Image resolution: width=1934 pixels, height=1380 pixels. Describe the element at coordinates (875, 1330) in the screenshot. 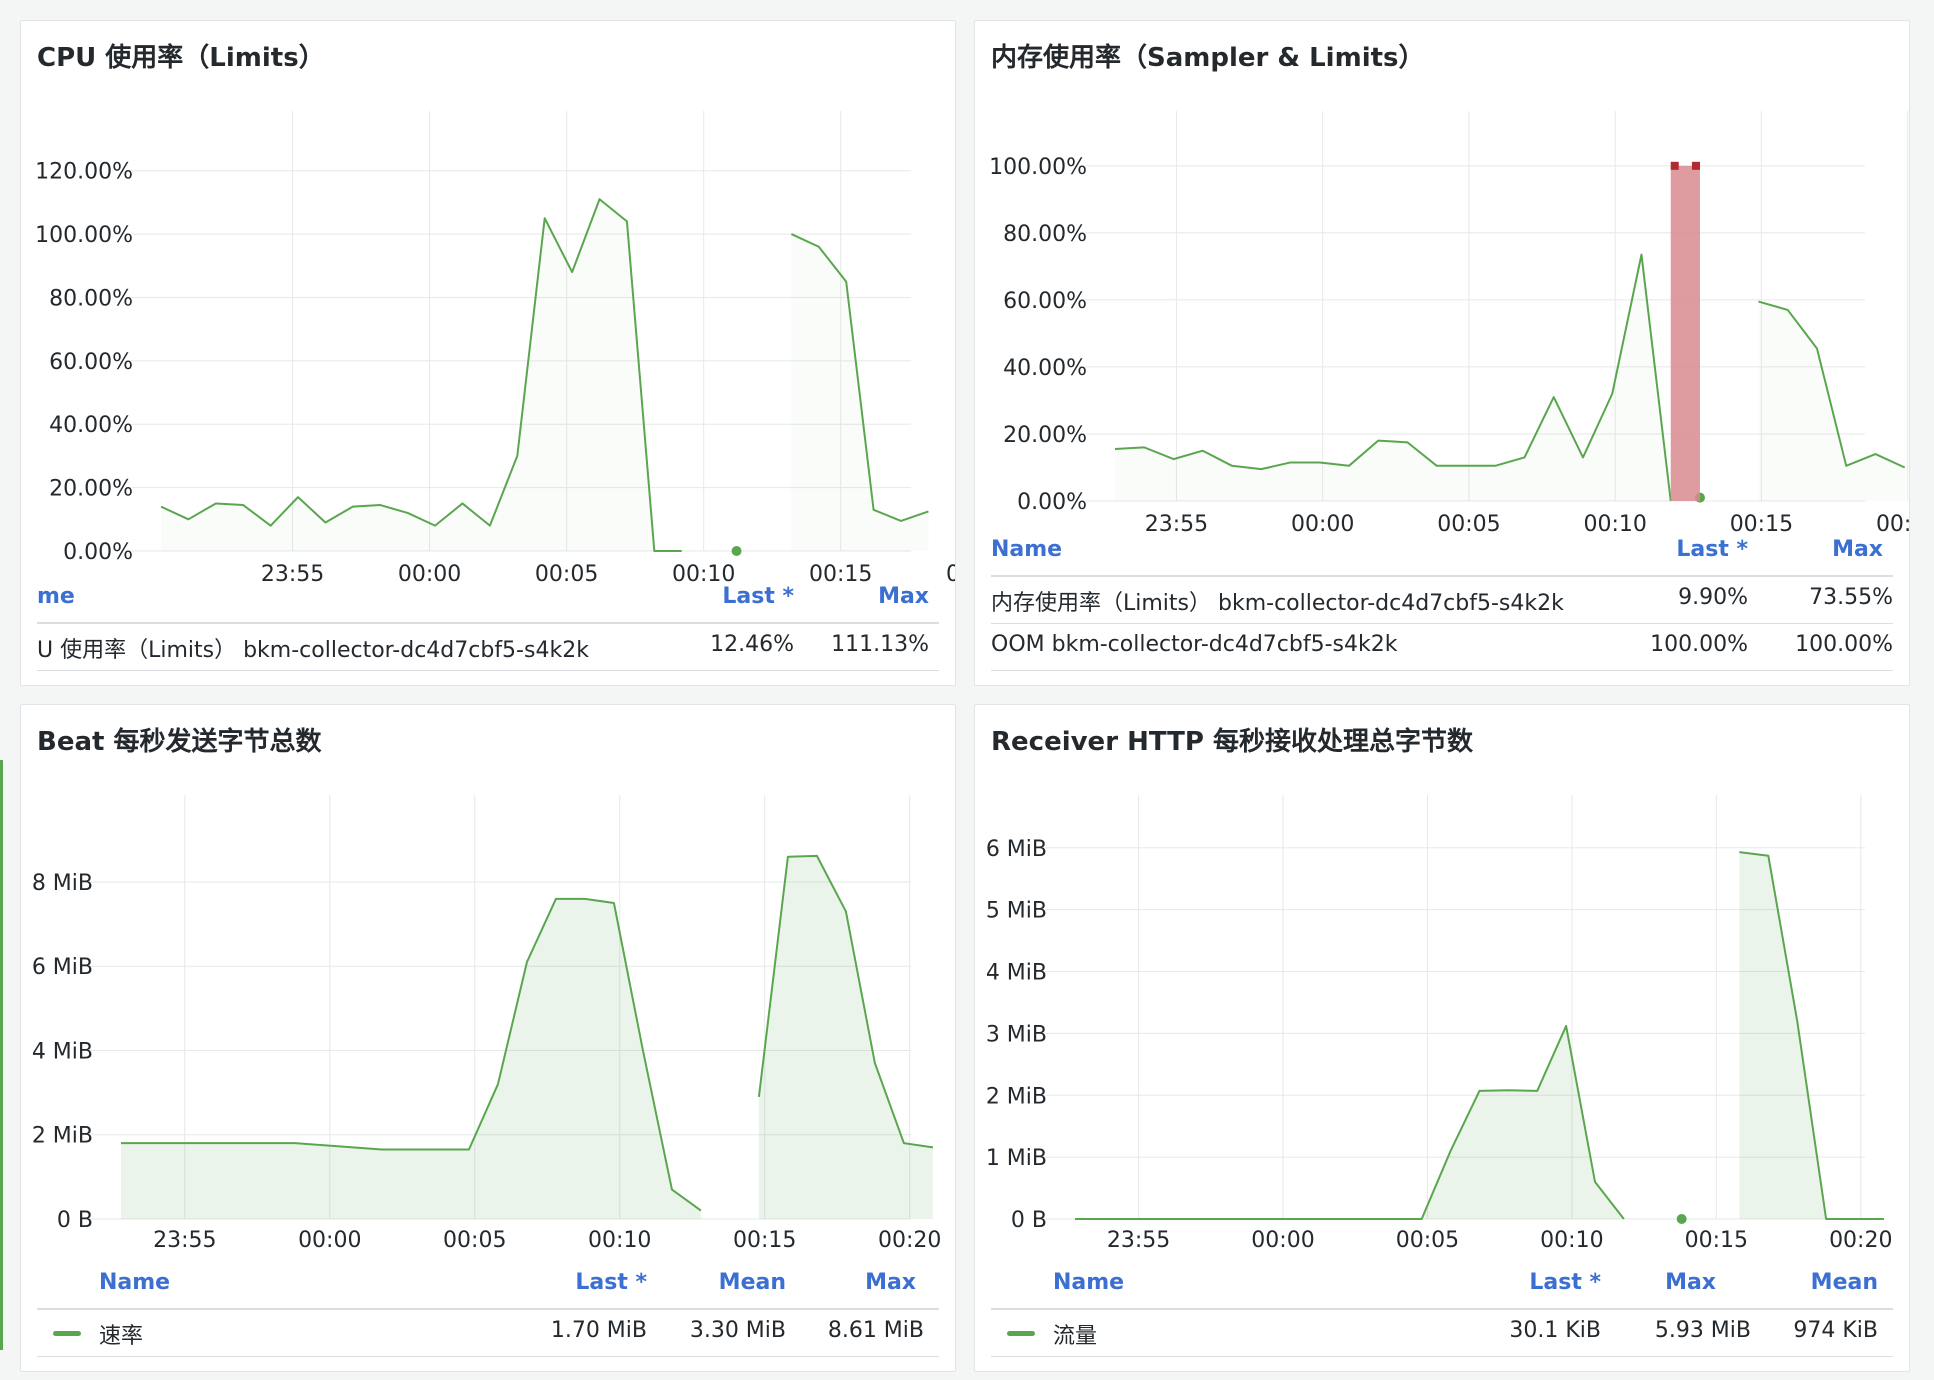

I see `legend-value: 8.61 MiB` at that location.